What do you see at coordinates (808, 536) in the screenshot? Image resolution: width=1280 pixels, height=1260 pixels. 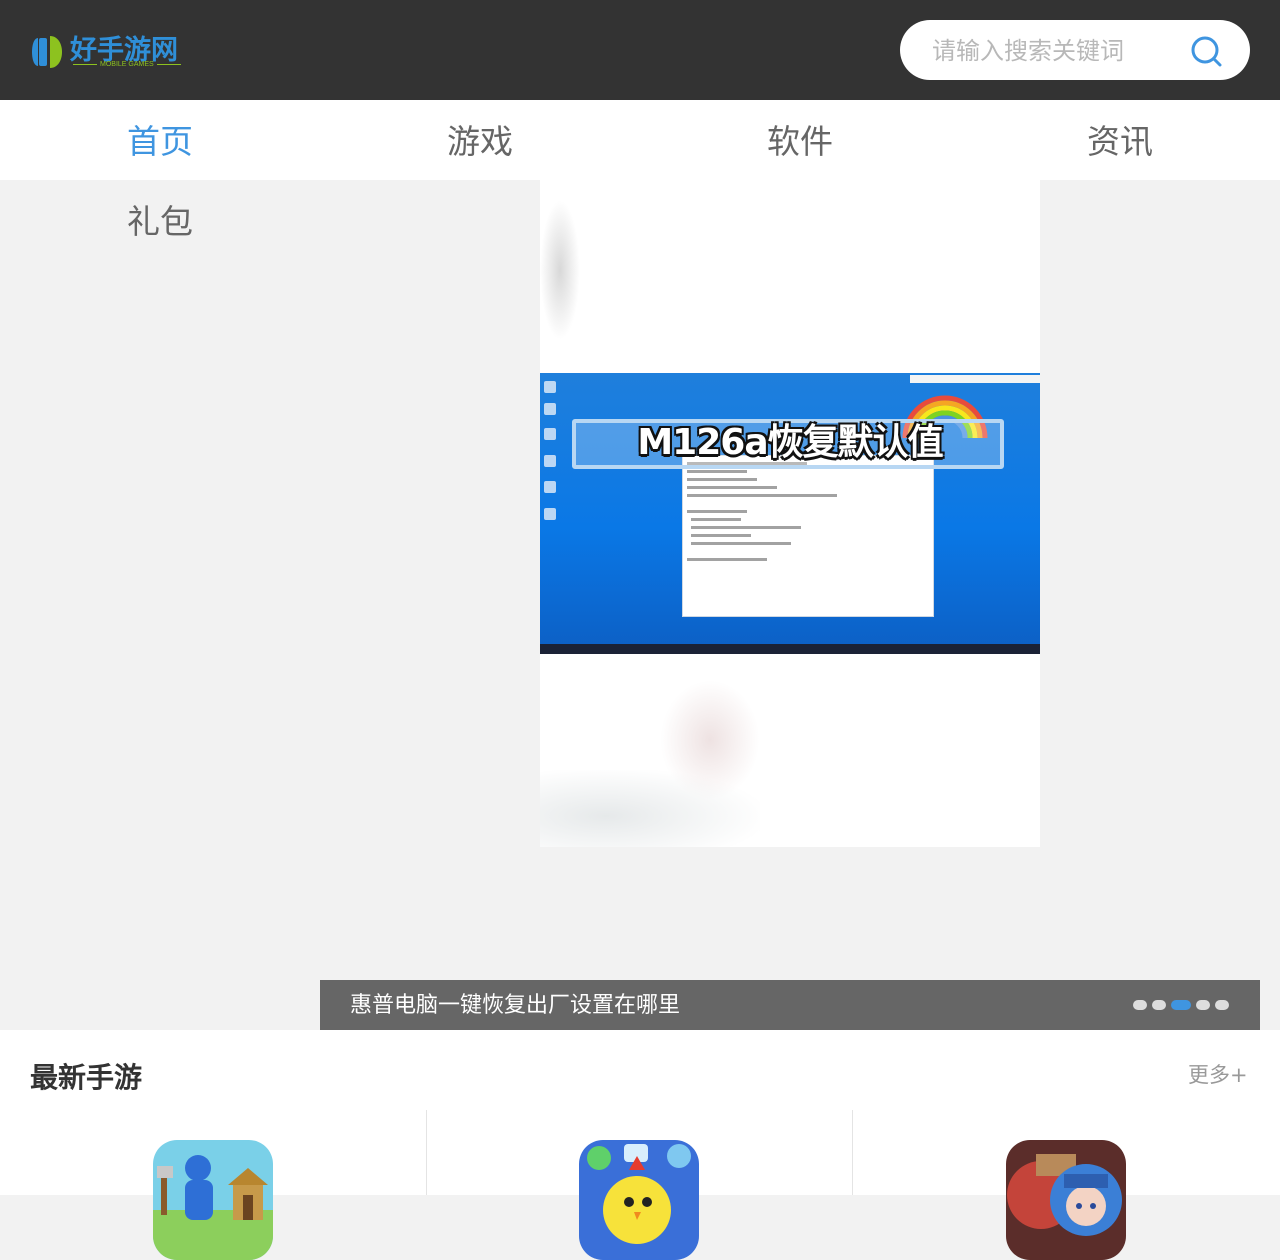 I see `screen-document` at bounding box center [808, 536].